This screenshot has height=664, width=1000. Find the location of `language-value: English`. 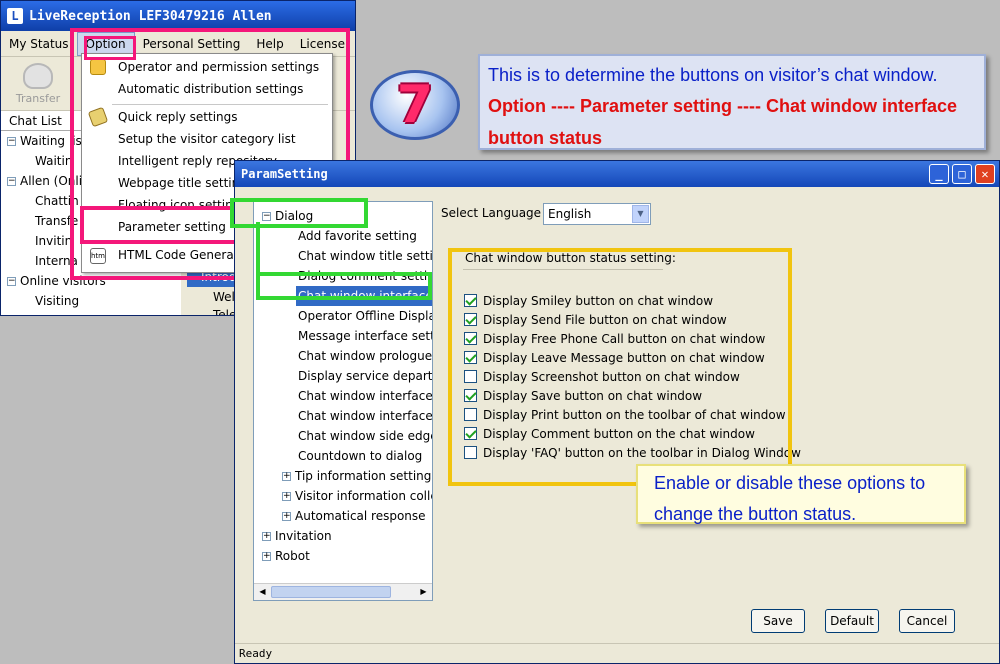

language-value: English is located at coordinates (570, 214).